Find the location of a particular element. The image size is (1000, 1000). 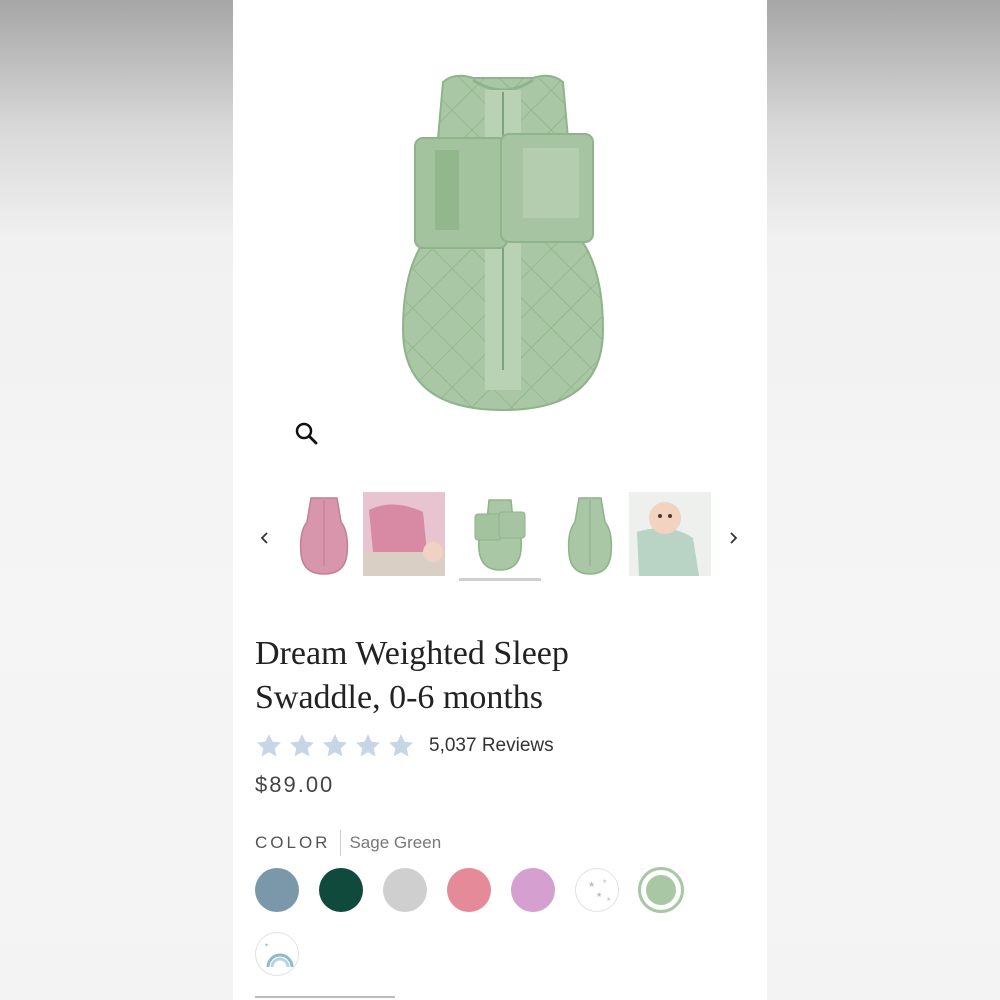

swatch-fill is located at coordinates (661, 890).